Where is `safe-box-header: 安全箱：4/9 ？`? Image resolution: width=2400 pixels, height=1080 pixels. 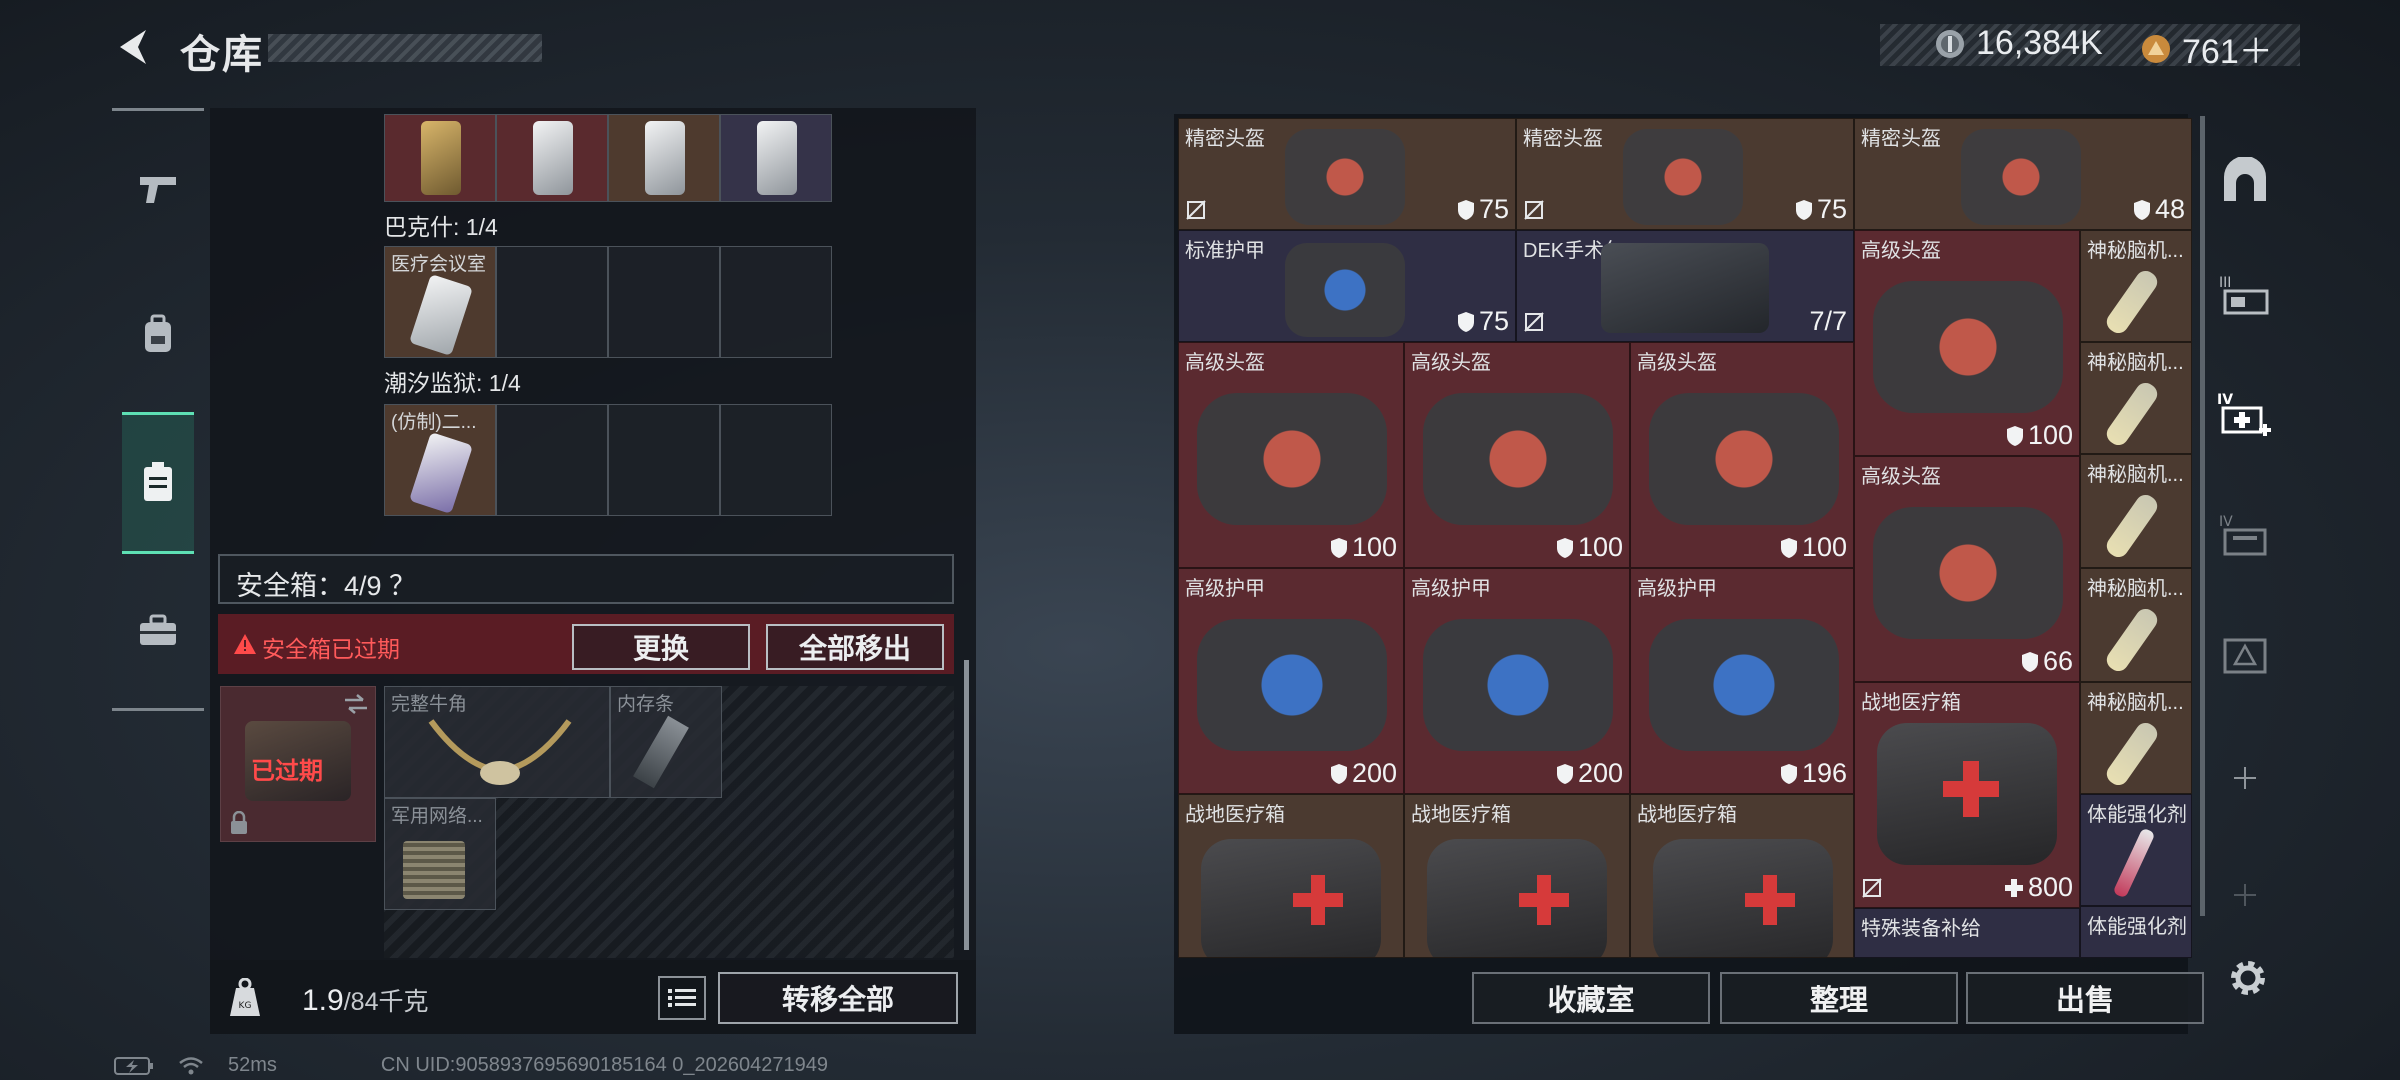
safe-box-header: 安全箱：4/9 ？ is located at coordinates (586, 579).